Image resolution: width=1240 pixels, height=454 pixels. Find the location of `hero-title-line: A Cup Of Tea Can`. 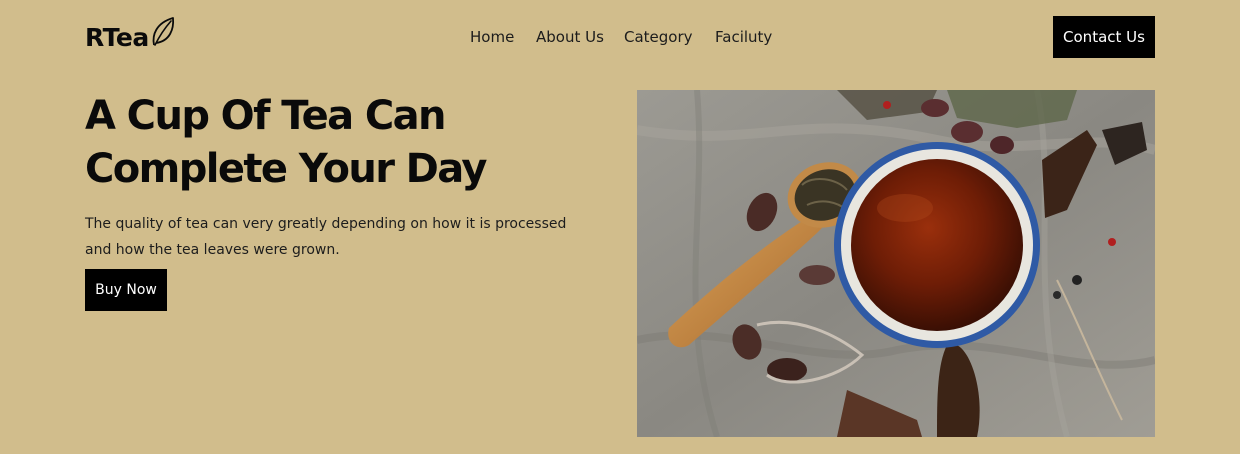

hero-title-line: A Cup Of Tea Can is located at coordinates (265, 116).